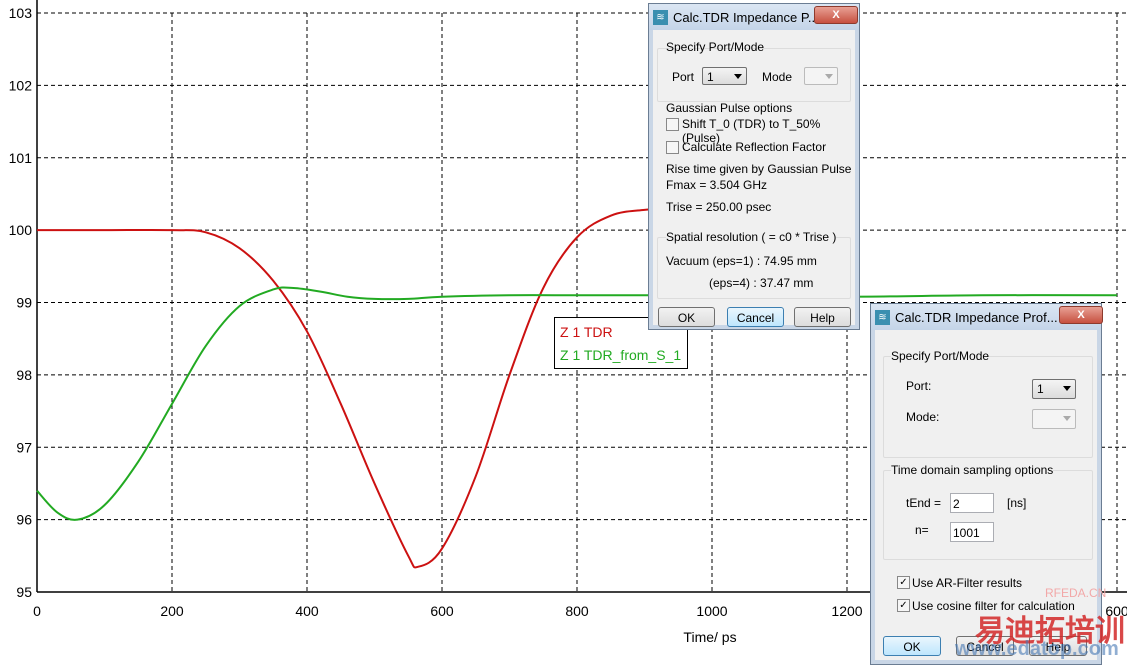  Describe the element at coordinates (21, 85) in the screenshot. I see `y-tick-label: 102` at that location.